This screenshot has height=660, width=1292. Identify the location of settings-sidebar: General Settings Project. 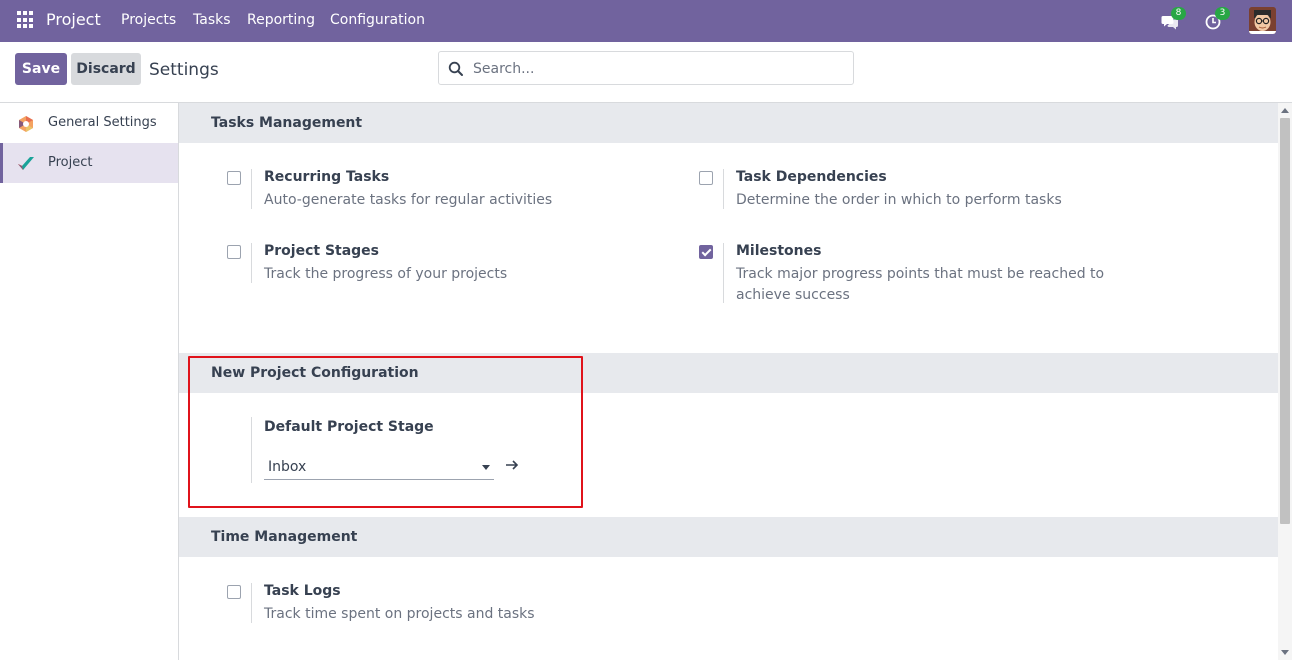
(89, 381).